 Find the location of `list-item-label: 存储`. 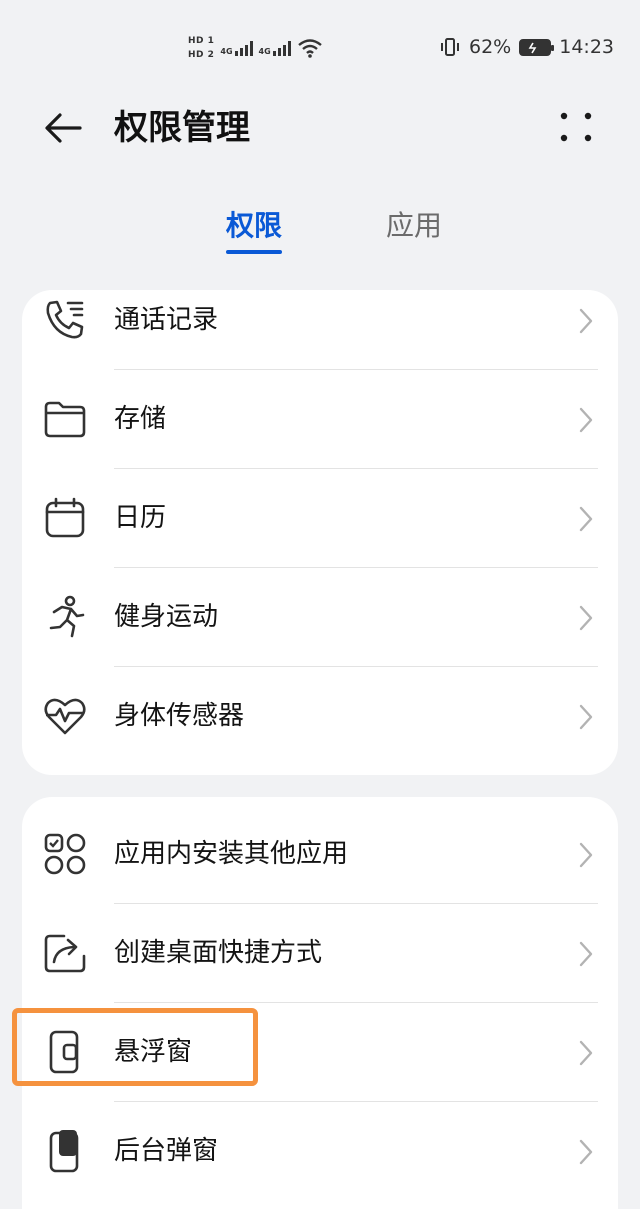

list-item-label: 存储 is located at coordinates (140, 419).